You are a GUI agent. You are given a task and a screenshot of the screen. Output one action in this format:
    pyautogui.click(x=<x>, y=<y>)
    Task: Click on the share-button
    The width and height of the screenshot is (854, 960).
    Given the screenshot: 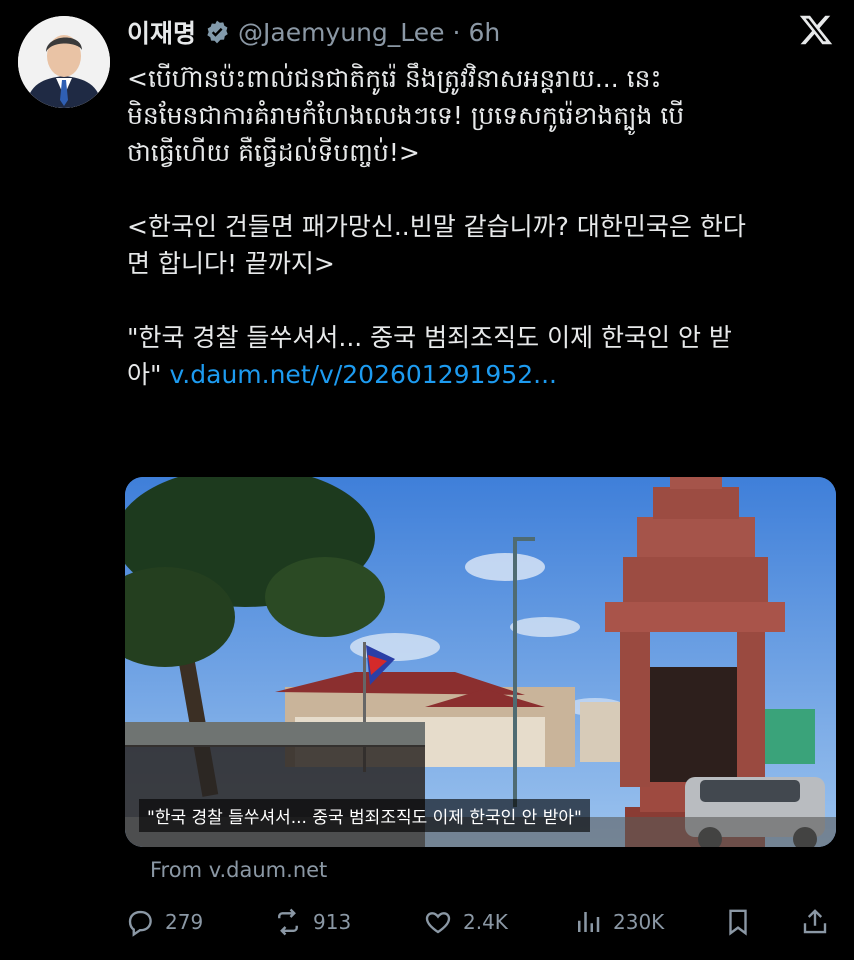 What is the action you would take?
    pyautogui.click(x=820, y=922)
    